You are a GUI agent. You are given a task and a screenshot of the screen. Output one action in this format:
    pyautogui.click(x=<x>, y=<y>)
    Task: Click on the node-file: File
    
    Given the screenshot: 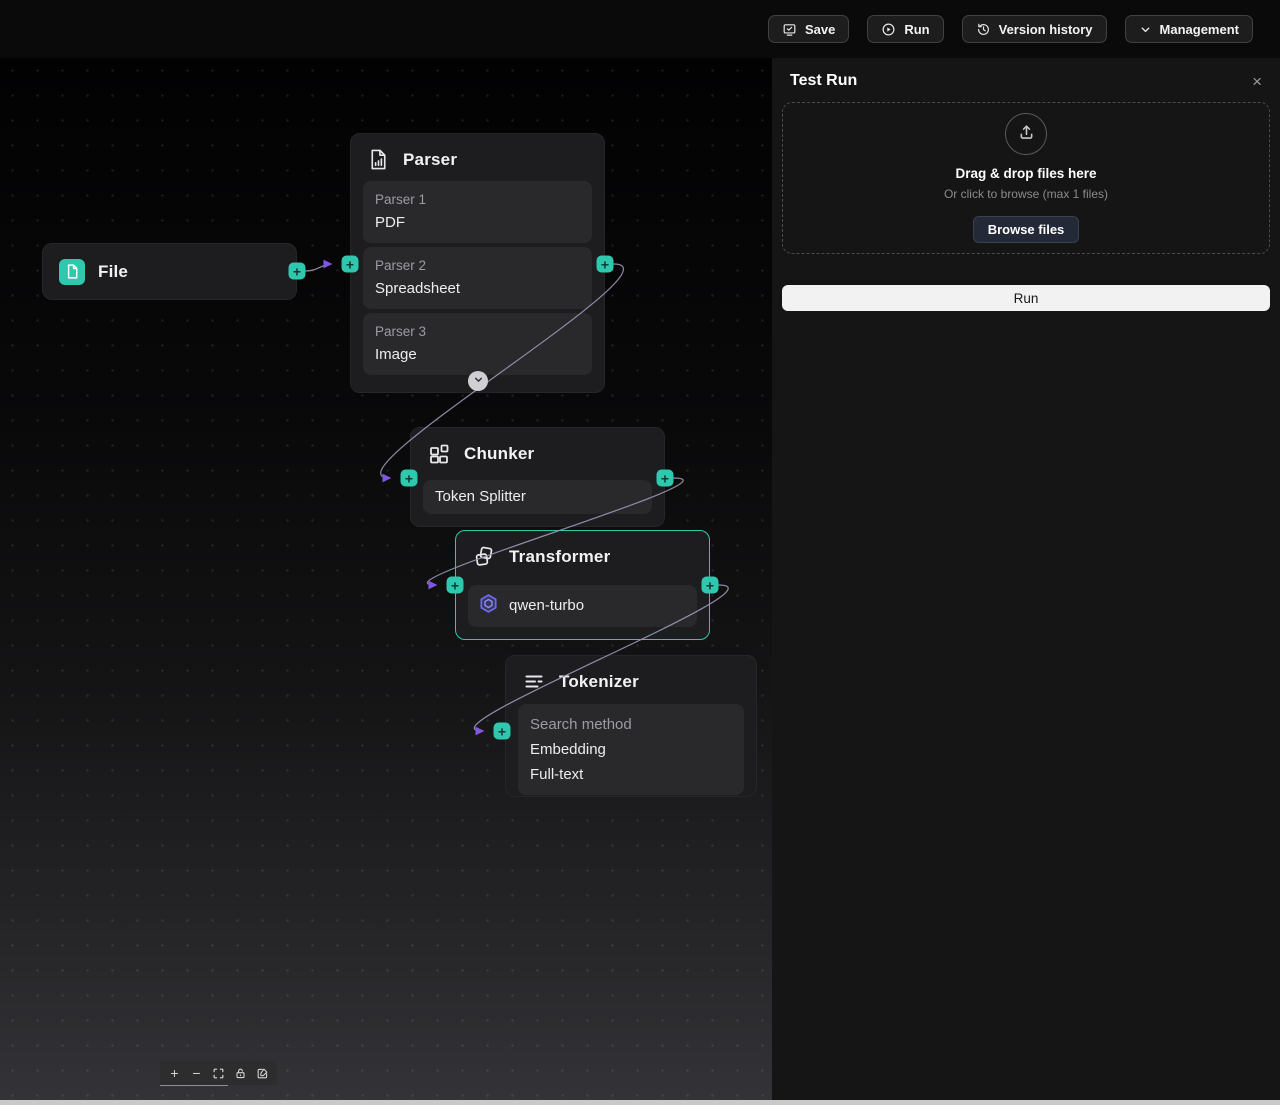 What is the action you would take?
    pyautogui.click(x=169, y=271)
    